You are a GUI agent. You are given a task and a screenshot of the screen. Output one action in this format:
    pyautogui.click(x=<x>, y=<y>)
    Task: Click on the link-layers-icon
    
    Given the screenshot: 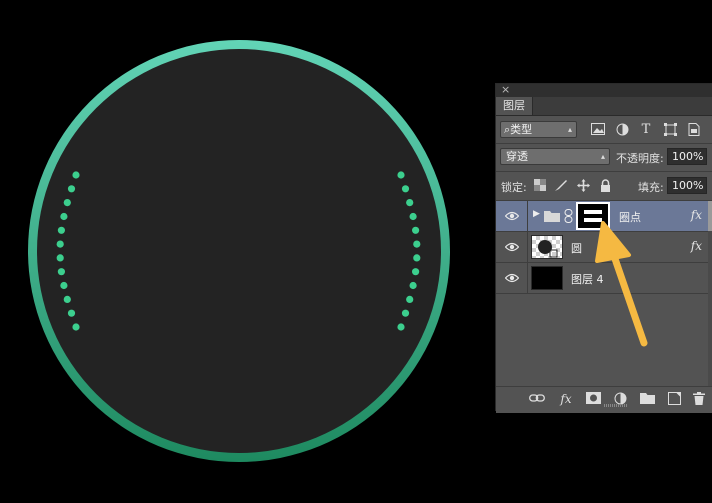 What is the action you would take?
    pyautogui.click(x=537, y=399)
    